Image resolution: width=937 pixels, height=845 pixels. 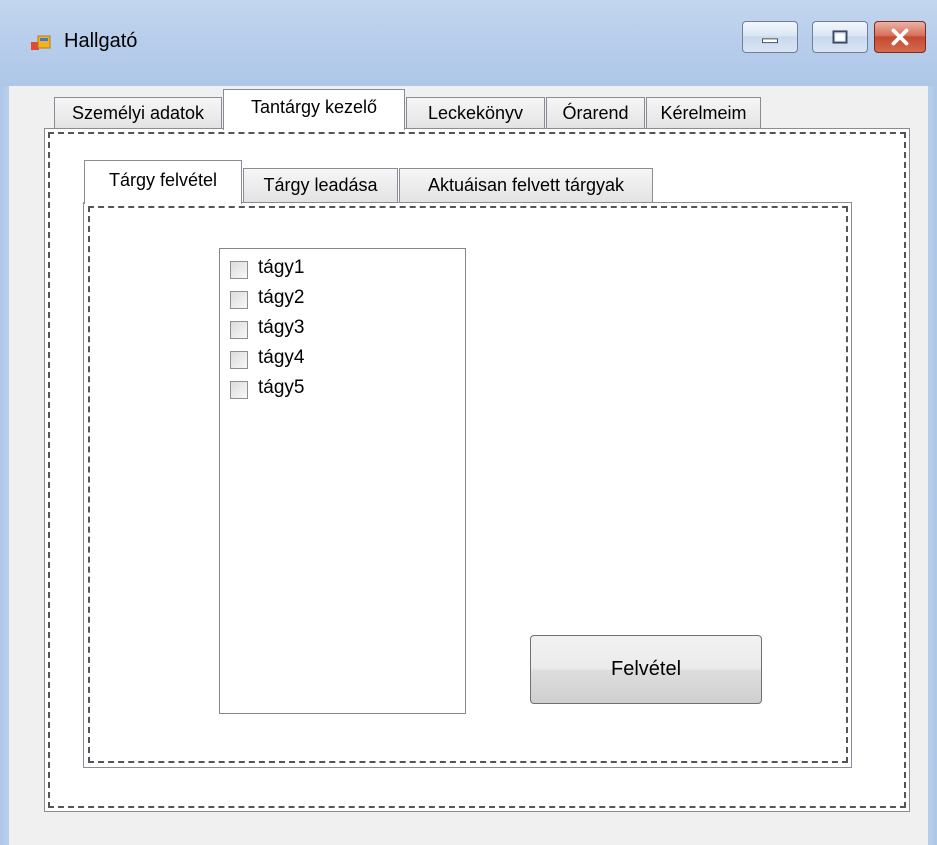 What do you see at coordinates (314, 107) in the screenshot?
I see `tab-label: Tantárgy kezelő` at bounding box center [314, 107].